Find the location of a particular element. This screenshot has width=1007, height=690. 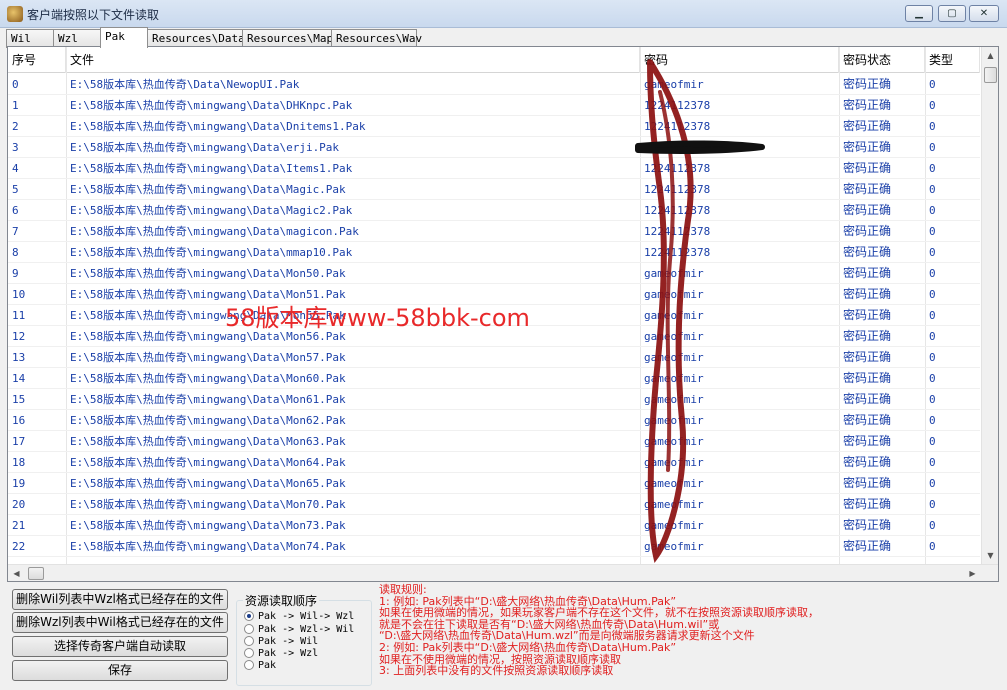

scroll-left-icon: ◀ is located at coordinates (16, 573).